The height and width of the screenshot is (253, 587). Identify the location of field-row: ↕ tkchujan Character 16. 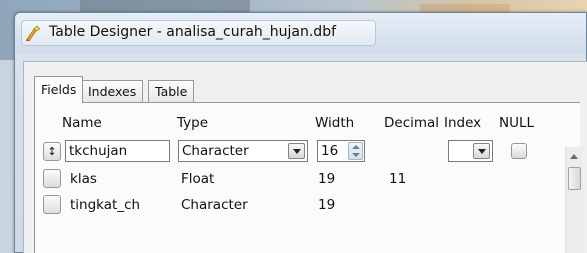
(303, 152).